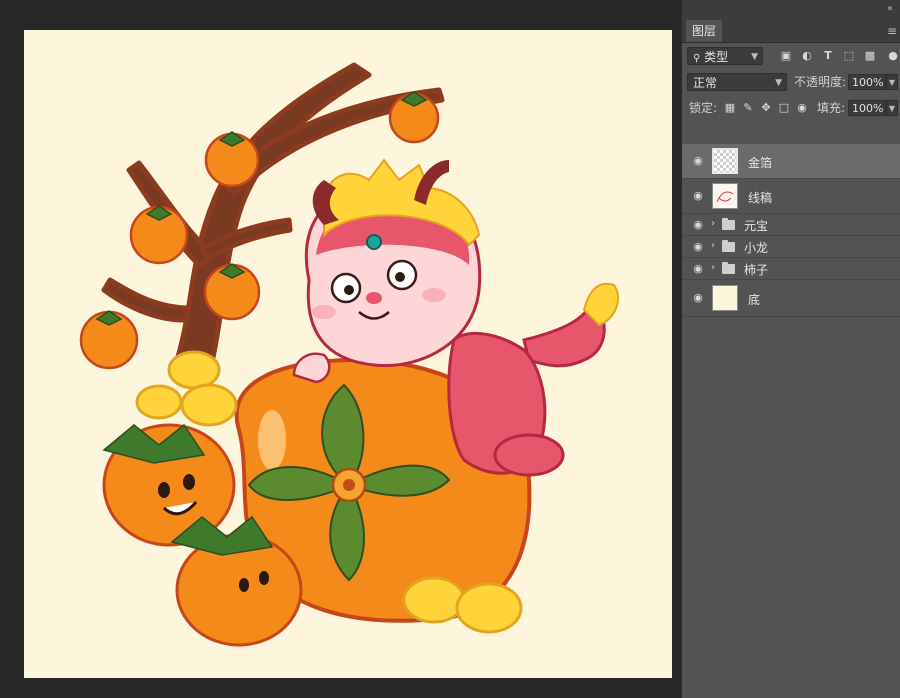 This screenshot has height=698, width=900. What do you see at coordinates (892, 31) in the screenshot?
I see `hamburger-icon: ≡` at bounding box center [892, 31].